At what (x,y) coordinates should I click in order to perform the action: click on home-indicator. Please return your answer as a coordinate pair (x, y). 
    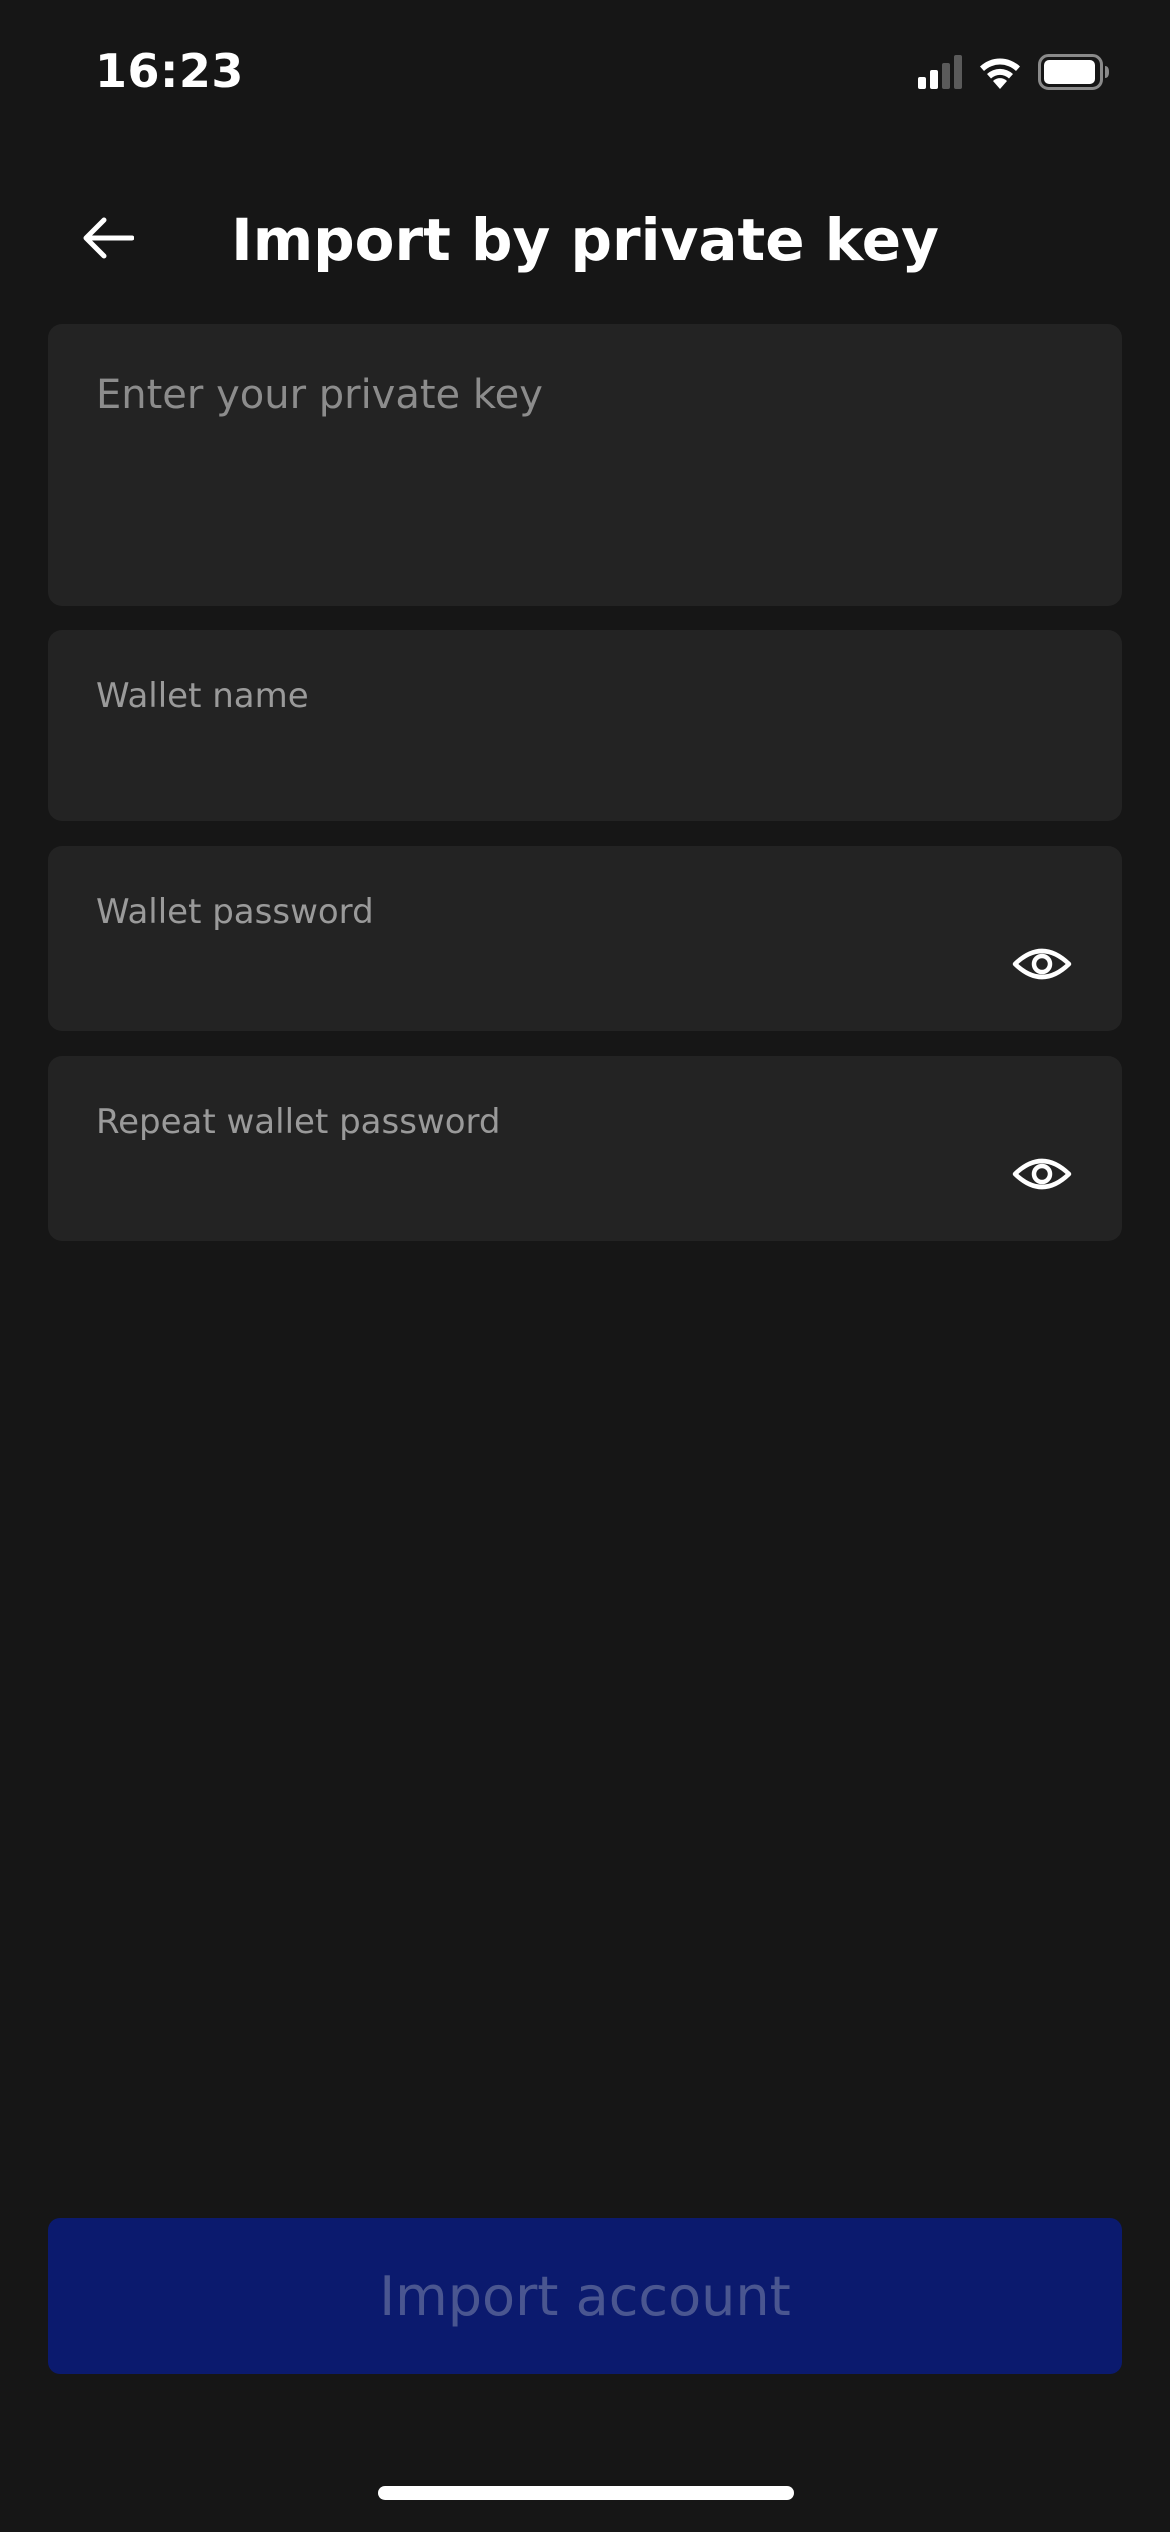
    Looking at the image, I should click on (586, 2493).